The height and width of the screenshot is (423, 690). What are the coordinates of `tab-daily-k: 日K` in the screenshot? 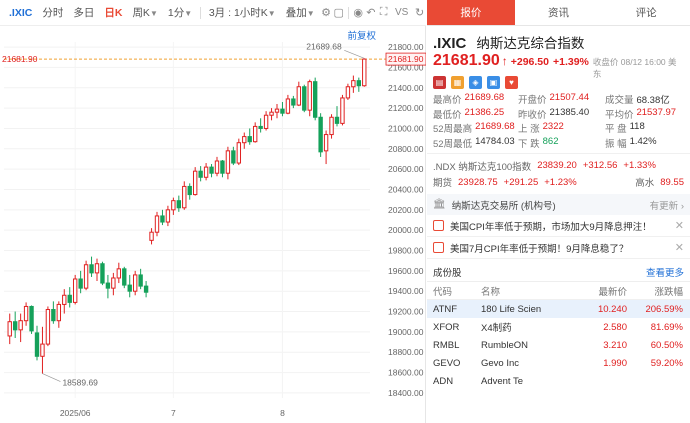 It's located at (113, 13).